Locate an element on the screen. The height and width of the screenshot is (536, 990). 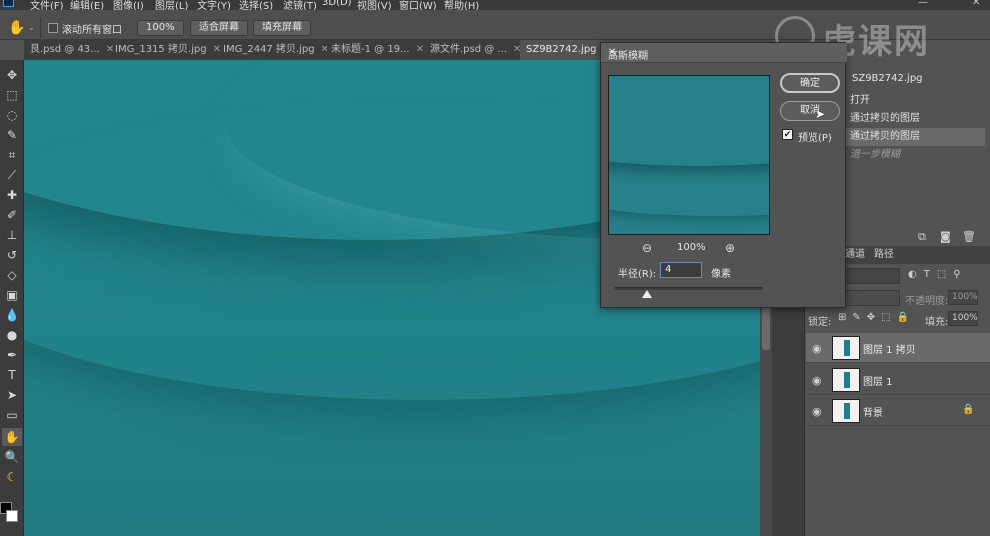
history-item-undone: 退一步模糊 is located at coordinates (915, 155).